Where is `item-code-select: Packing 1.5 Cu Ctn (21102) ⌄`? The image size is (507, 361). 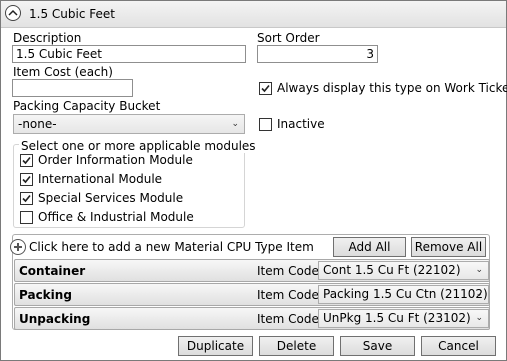 item-code-select: Packing 1.5 Cu Ctn (21102) ⌄ is located at coordinates (403, 294).